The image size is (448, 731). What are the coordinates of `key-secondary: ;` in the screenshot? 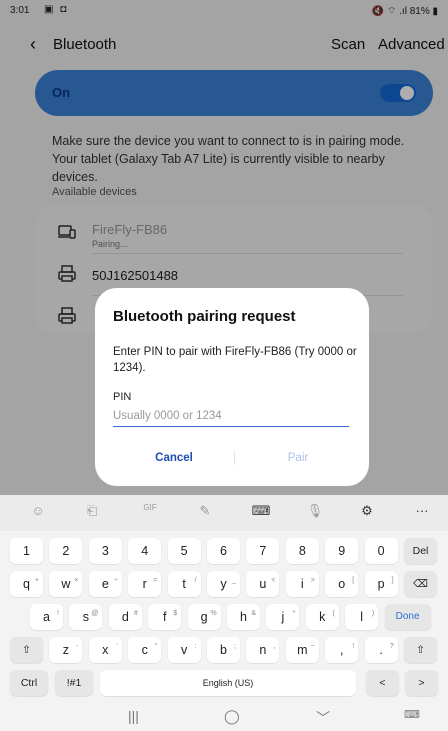 It's located at (235, 646).